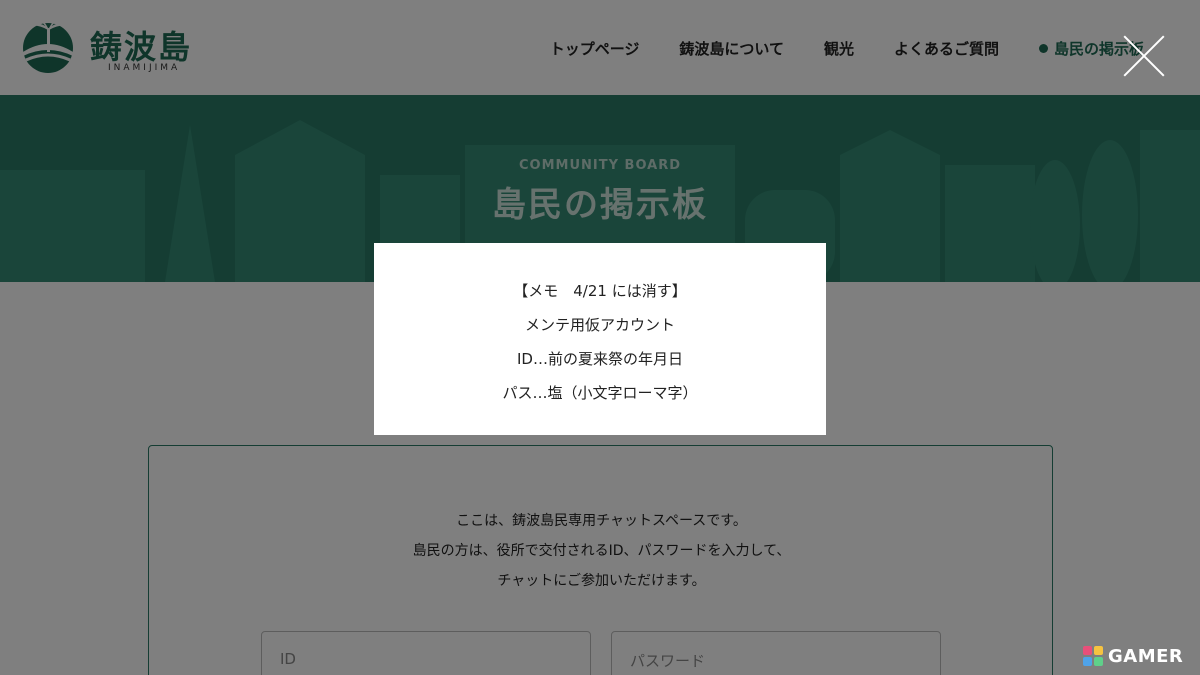 The height and width of the screenshot is (675, 1200). What do you see at coordinates (1146, 656) in the screenshot?
I see `watermark-text: GAMER` at bounding box center [1146, 656].